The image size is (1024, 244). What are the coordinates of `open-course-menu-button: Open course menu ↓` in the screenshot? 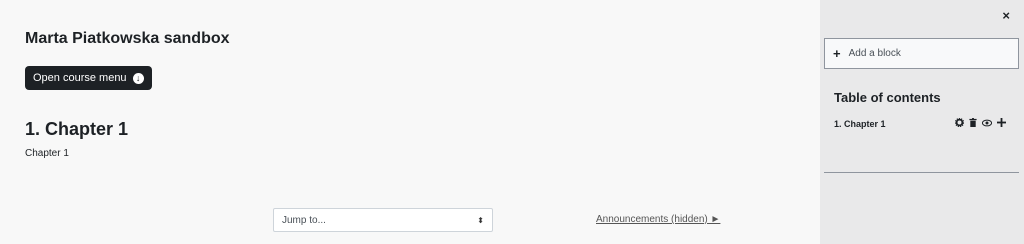 It's located at (88, 78).